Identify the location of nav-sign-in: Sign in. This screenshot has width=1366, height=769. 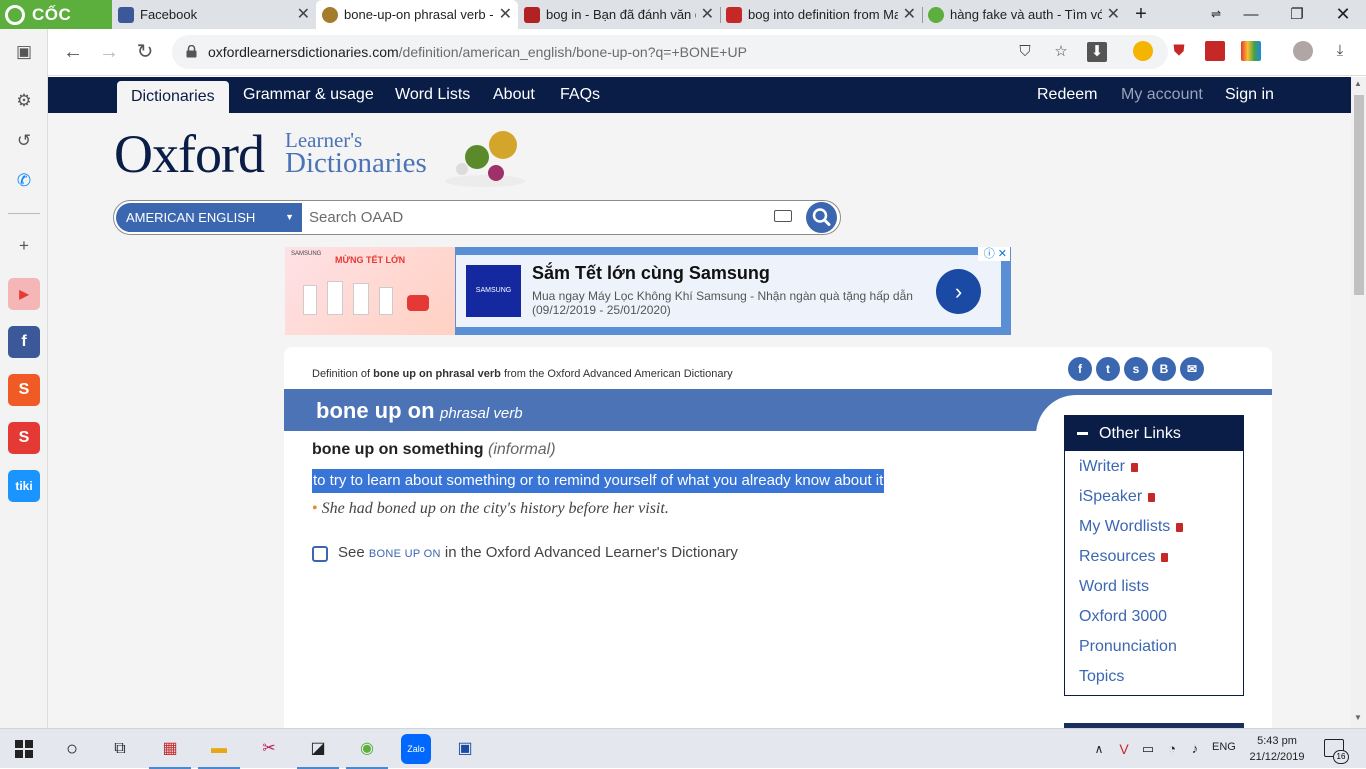
(1249, 95).